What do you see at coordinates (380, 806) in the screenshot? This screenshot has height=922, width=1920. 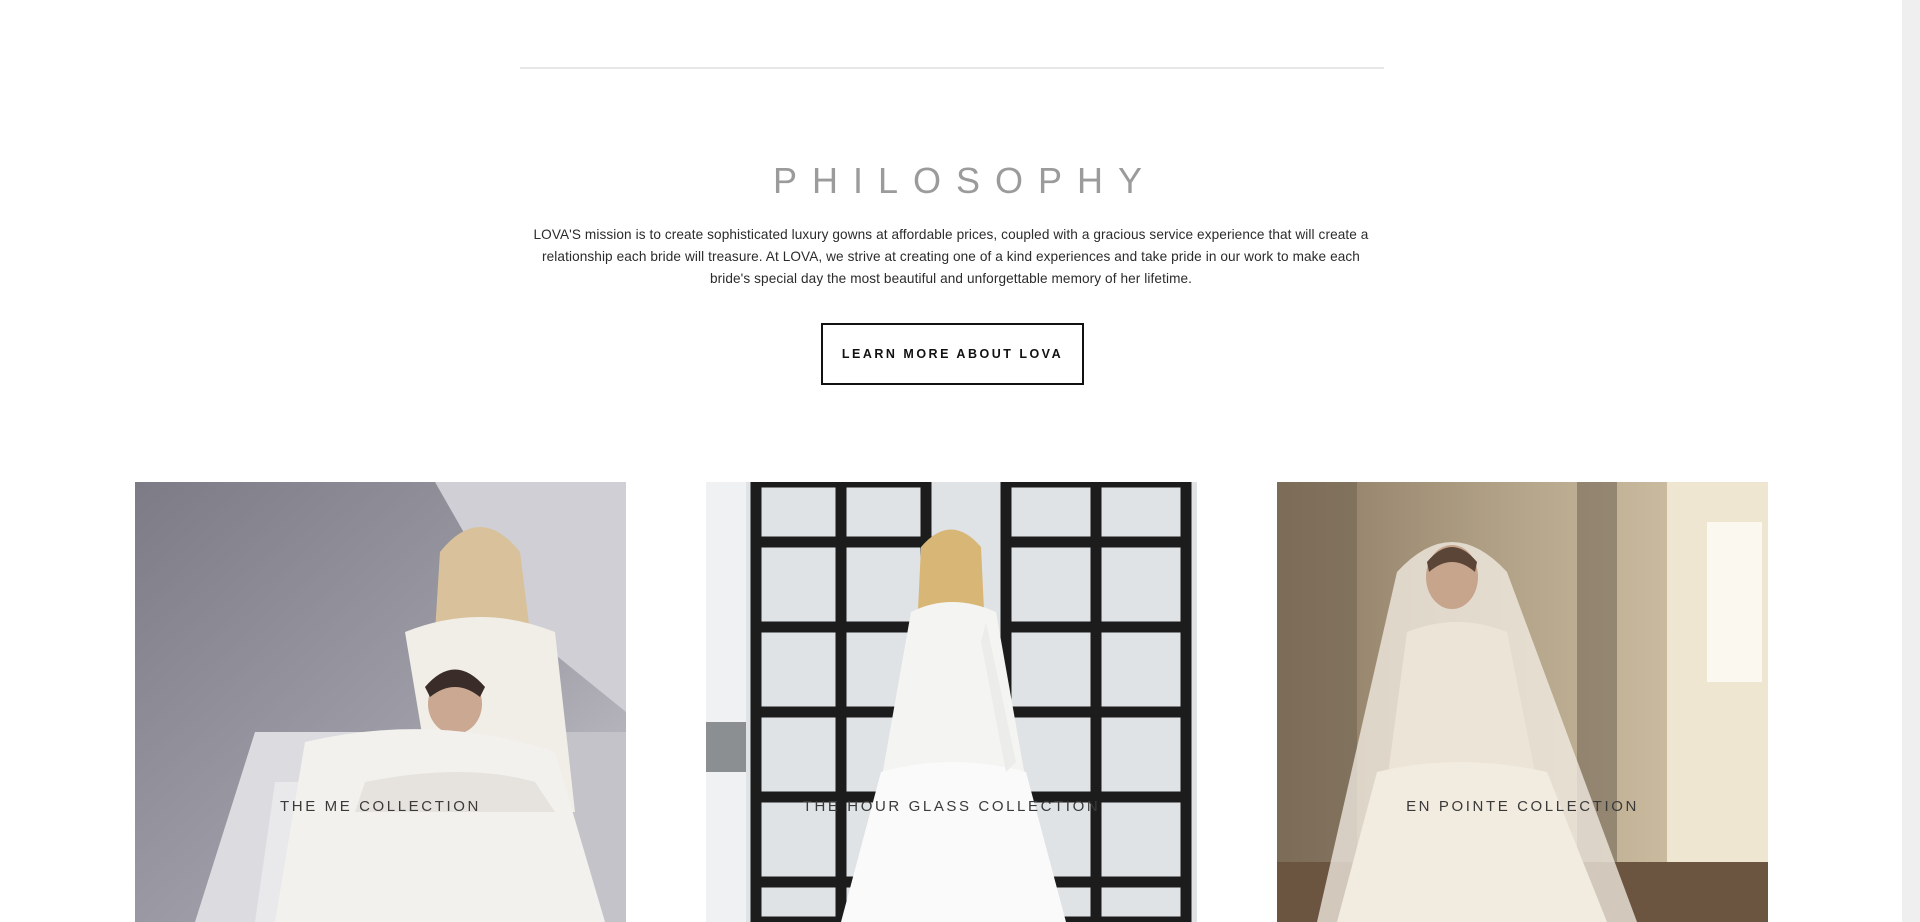 I see `collection-label-me: THE ME COLLECTION` at bounding box center [380, 806].